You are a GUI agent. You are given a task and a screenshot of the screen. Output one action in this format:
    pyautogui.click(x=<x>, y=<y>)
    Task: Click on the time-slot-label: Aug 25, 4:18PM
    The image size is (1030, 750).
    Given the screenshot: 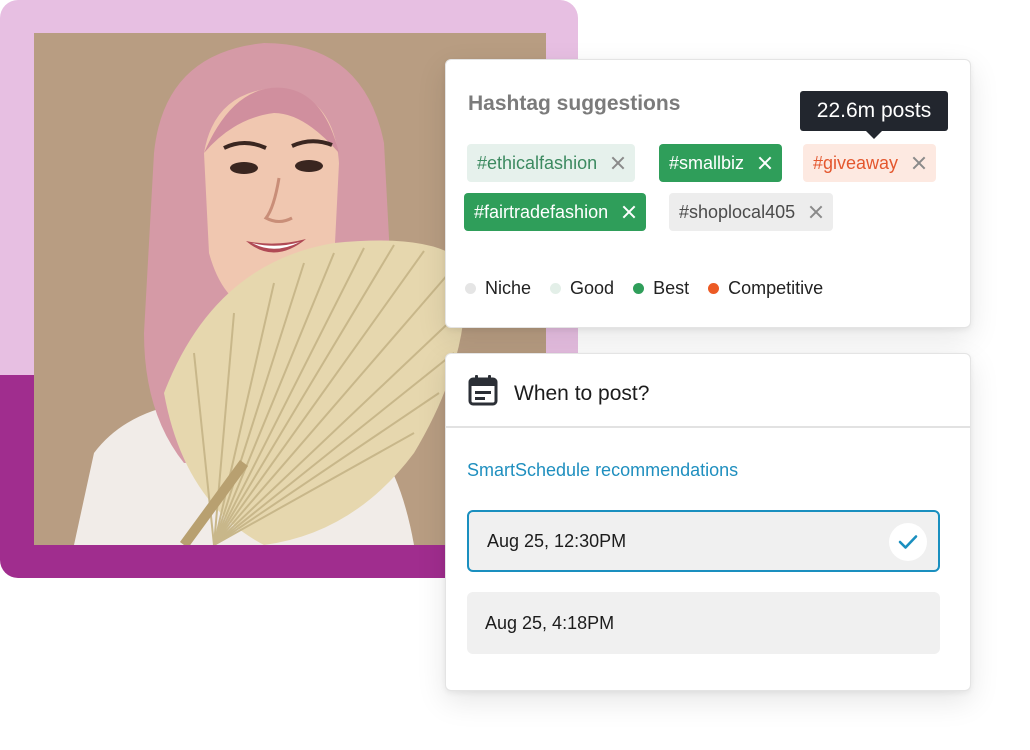 What is the action you would take?
    pyautogui.click(x=550, y=622)
    